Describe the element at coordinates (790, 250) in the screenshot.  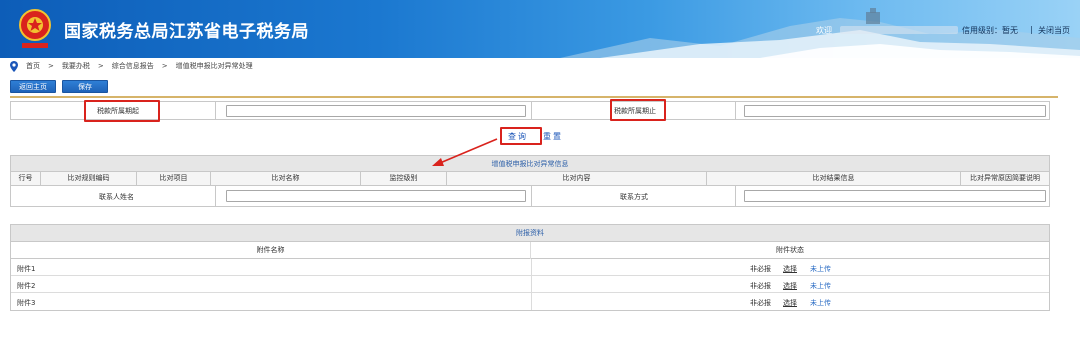
I see `col-attachment-status: 附件状态` at that location.